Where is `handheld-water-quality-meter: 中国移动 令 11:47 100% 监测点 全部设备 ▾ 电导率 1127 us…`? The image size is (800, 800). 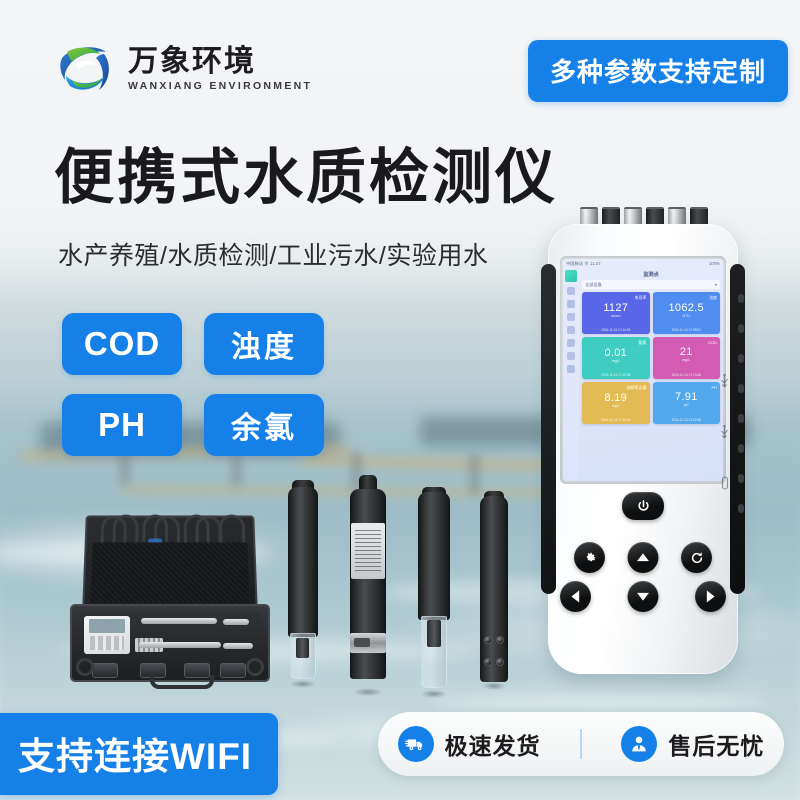 handheld-water-quality-meter: 中国移动 令 11:47 100% 监测点 全部设备 ▾ 电导率 1127 us… is located at coordinates (643, 440).